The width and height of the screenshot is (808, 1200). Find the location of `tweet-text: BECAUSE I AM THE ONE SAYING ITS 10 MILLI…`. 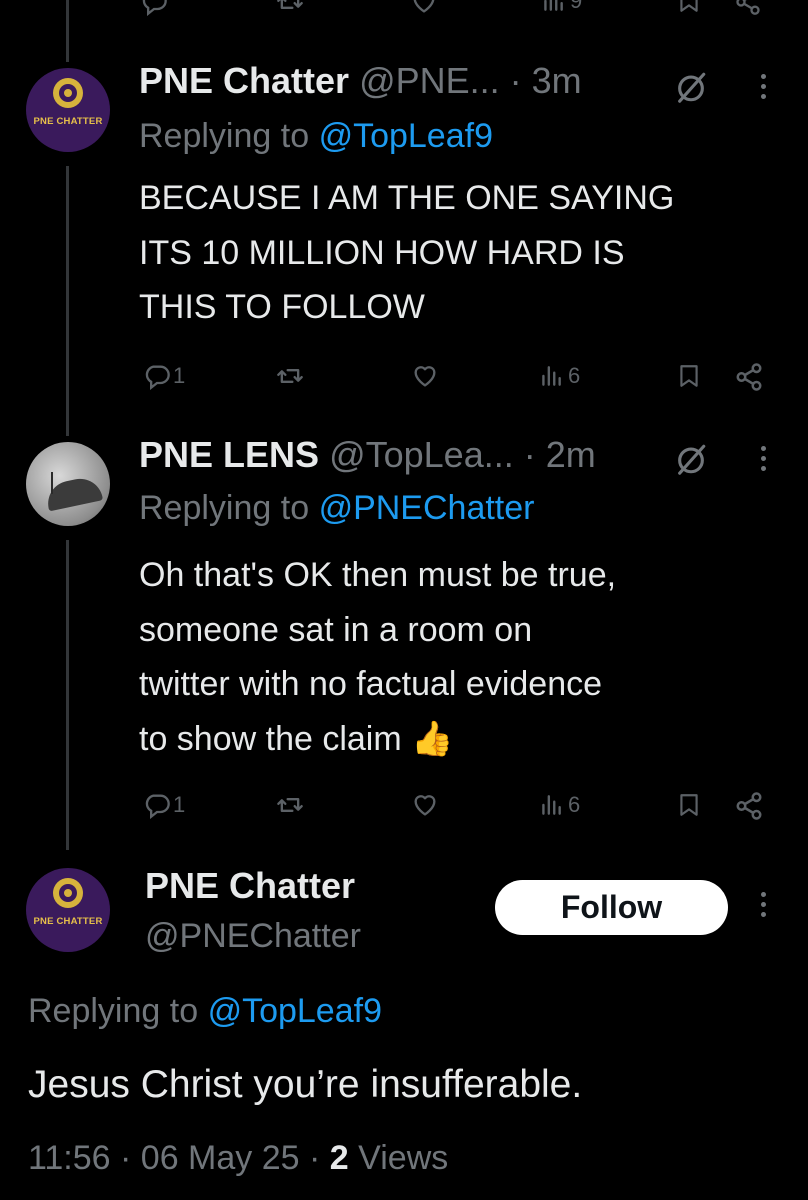

tweet-text: BECAUSE I AM THE ONE SAYING ITS 10 MILLI… is located at coordinates (406, 253).